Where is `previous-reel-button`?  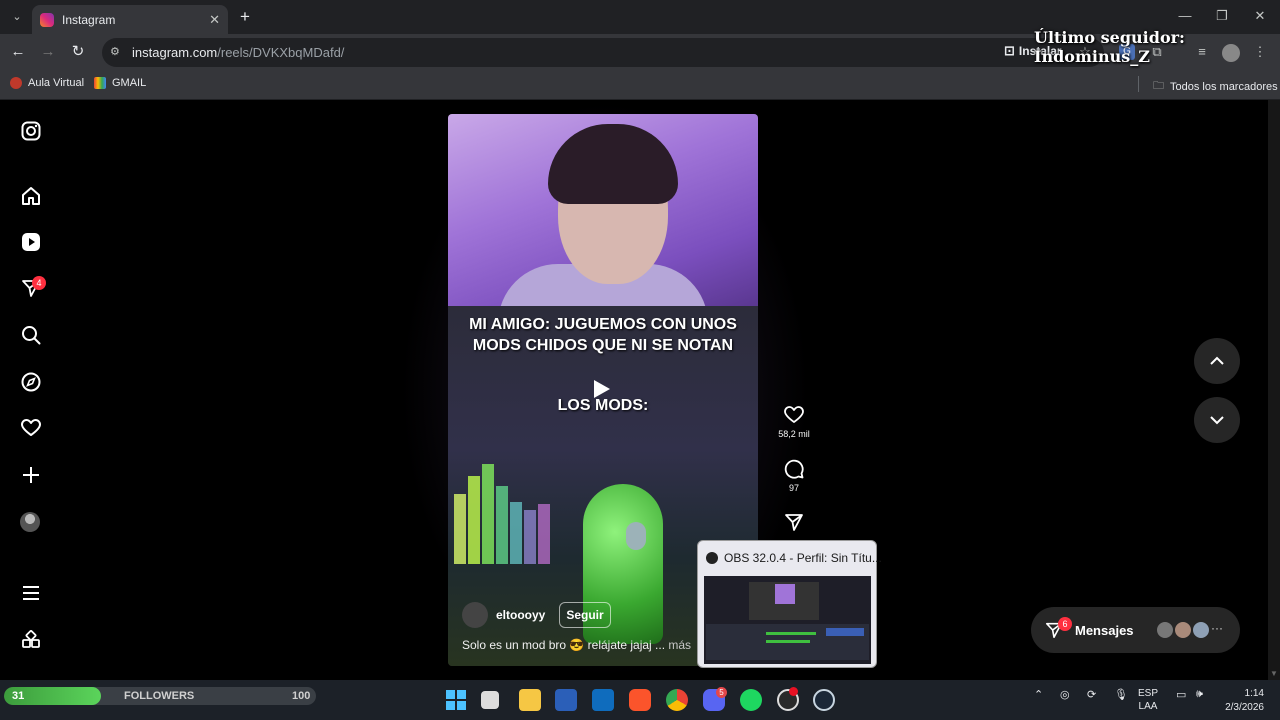 previous-reel-button is located at coordinates (1217, 361).